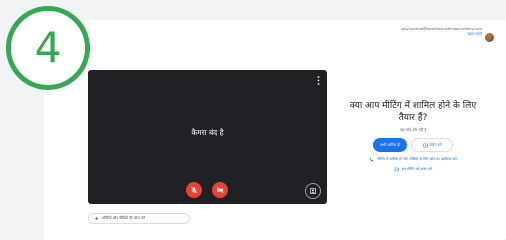  What do you see at coordinates (390, 145) in the screenshot?
I see `join-now-button: अभी शामिल हों` at bounding box center [390, 145].